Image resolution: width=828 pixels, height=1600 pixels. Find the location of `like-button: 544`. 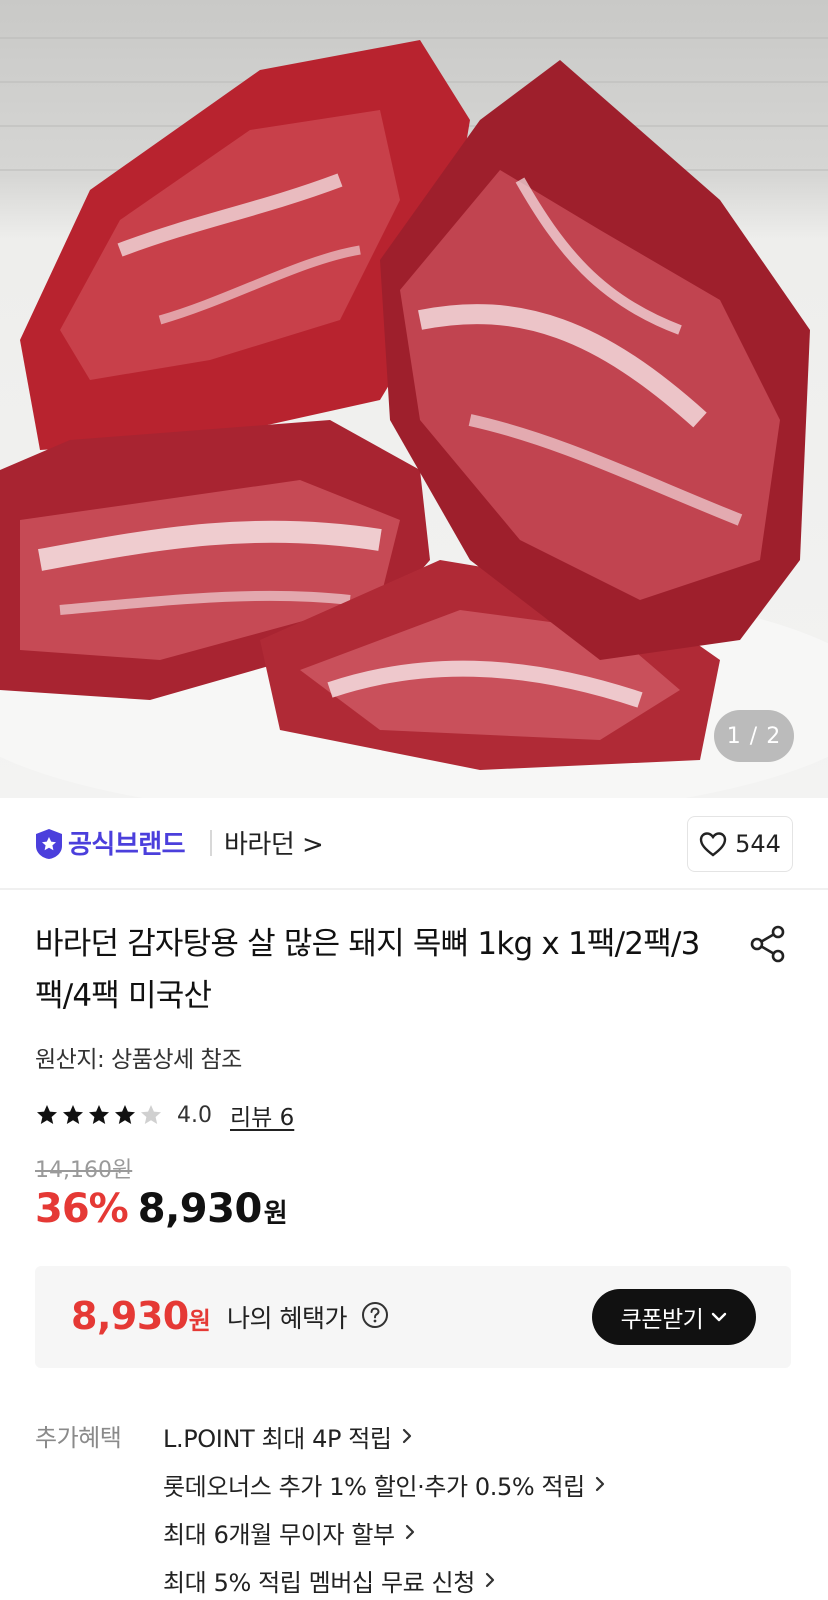

like-button: 544 is located at coordinates (740, 844).